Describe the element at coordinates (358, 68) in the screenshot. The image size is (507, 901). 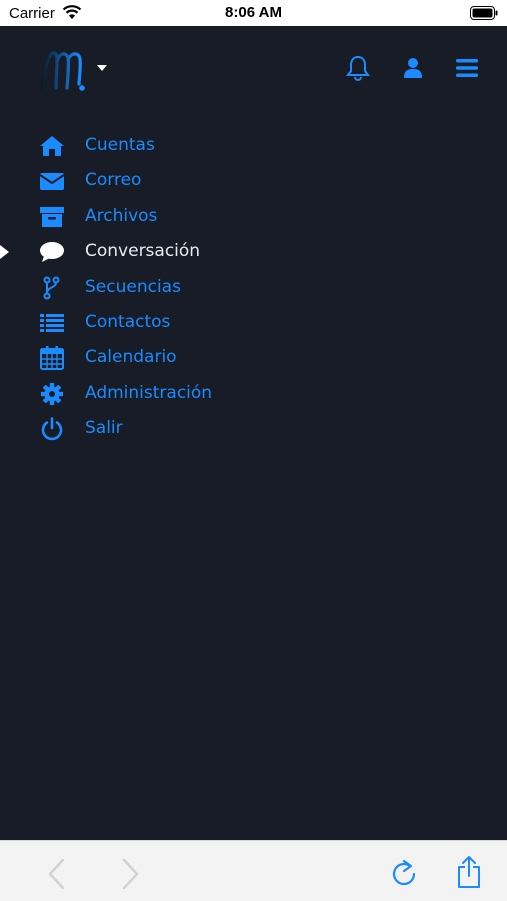
I see `bell-icon` at that location.